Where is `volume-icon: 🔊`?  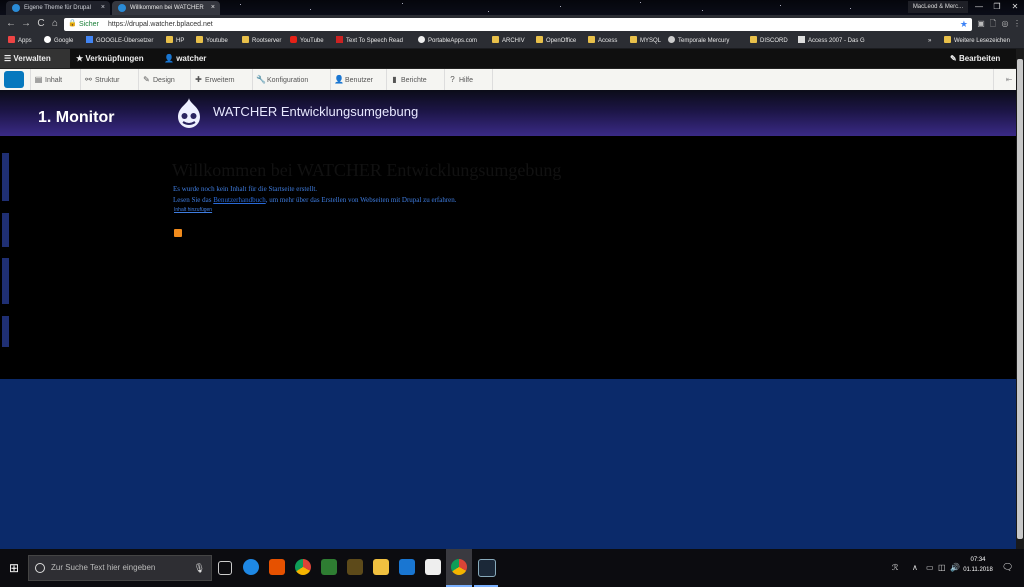 volume-icon: 🔊 is located at coordinates (955, 568).